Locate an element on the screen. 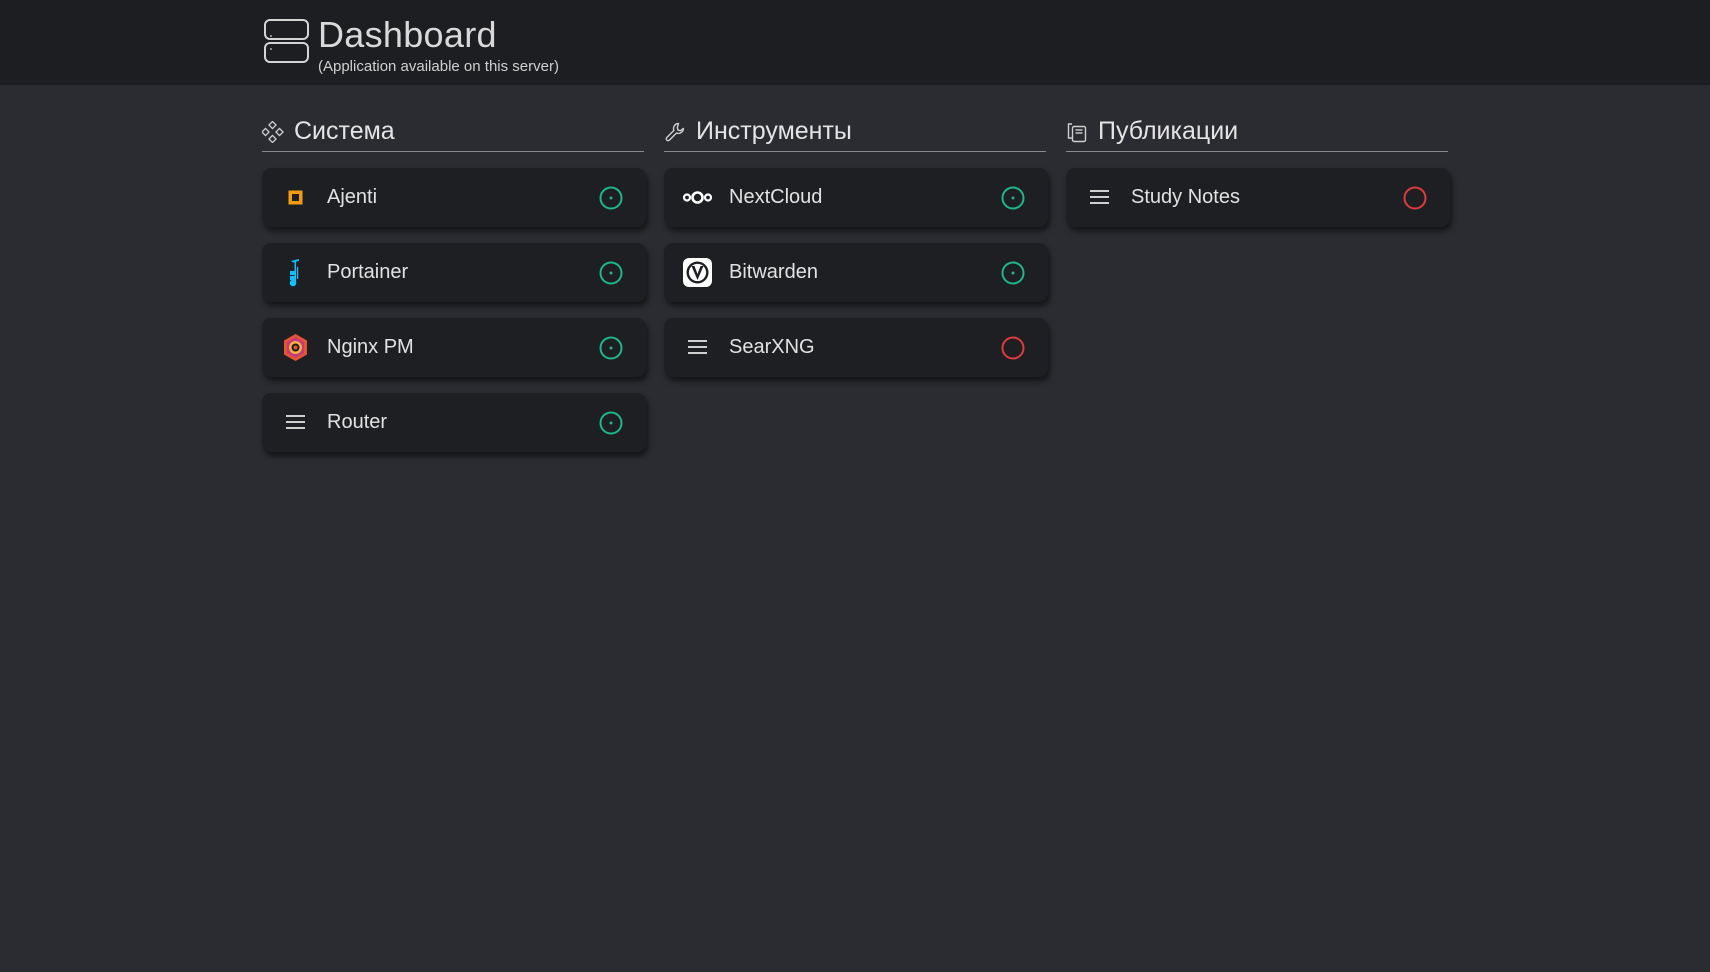 The image size is (1710, 972). column-header: Система is located at coordinates (453, 132).